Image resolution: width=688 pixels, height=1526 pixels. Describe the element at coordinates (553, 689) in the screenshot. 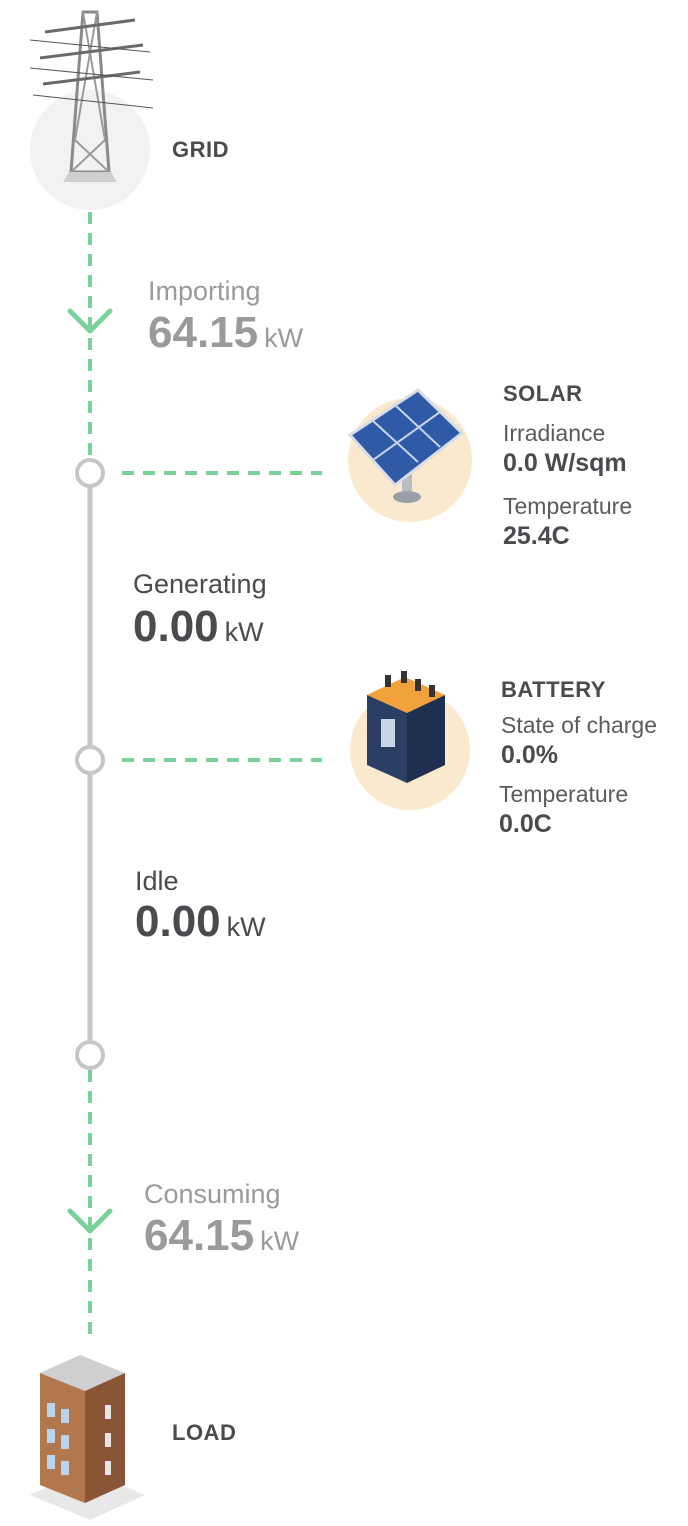

I see `battery-title: BATTERY` at that location.